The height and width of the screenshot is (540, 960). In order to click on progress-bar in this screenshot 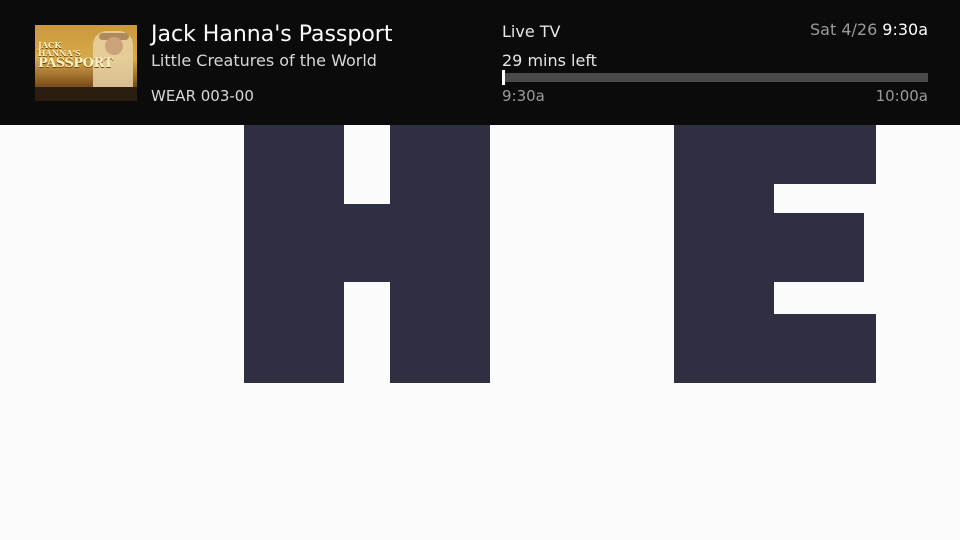, I will do `click(715, 77)`.